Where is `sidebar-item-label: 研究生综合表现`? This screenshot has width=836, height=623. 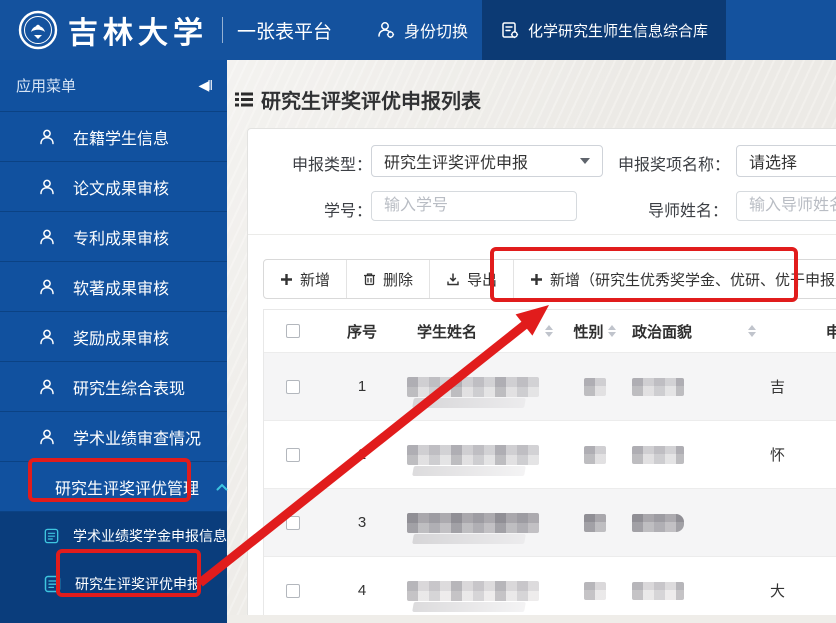 sidebar-item-label: 研究生综合表现 is located at coordinates (129, 389).